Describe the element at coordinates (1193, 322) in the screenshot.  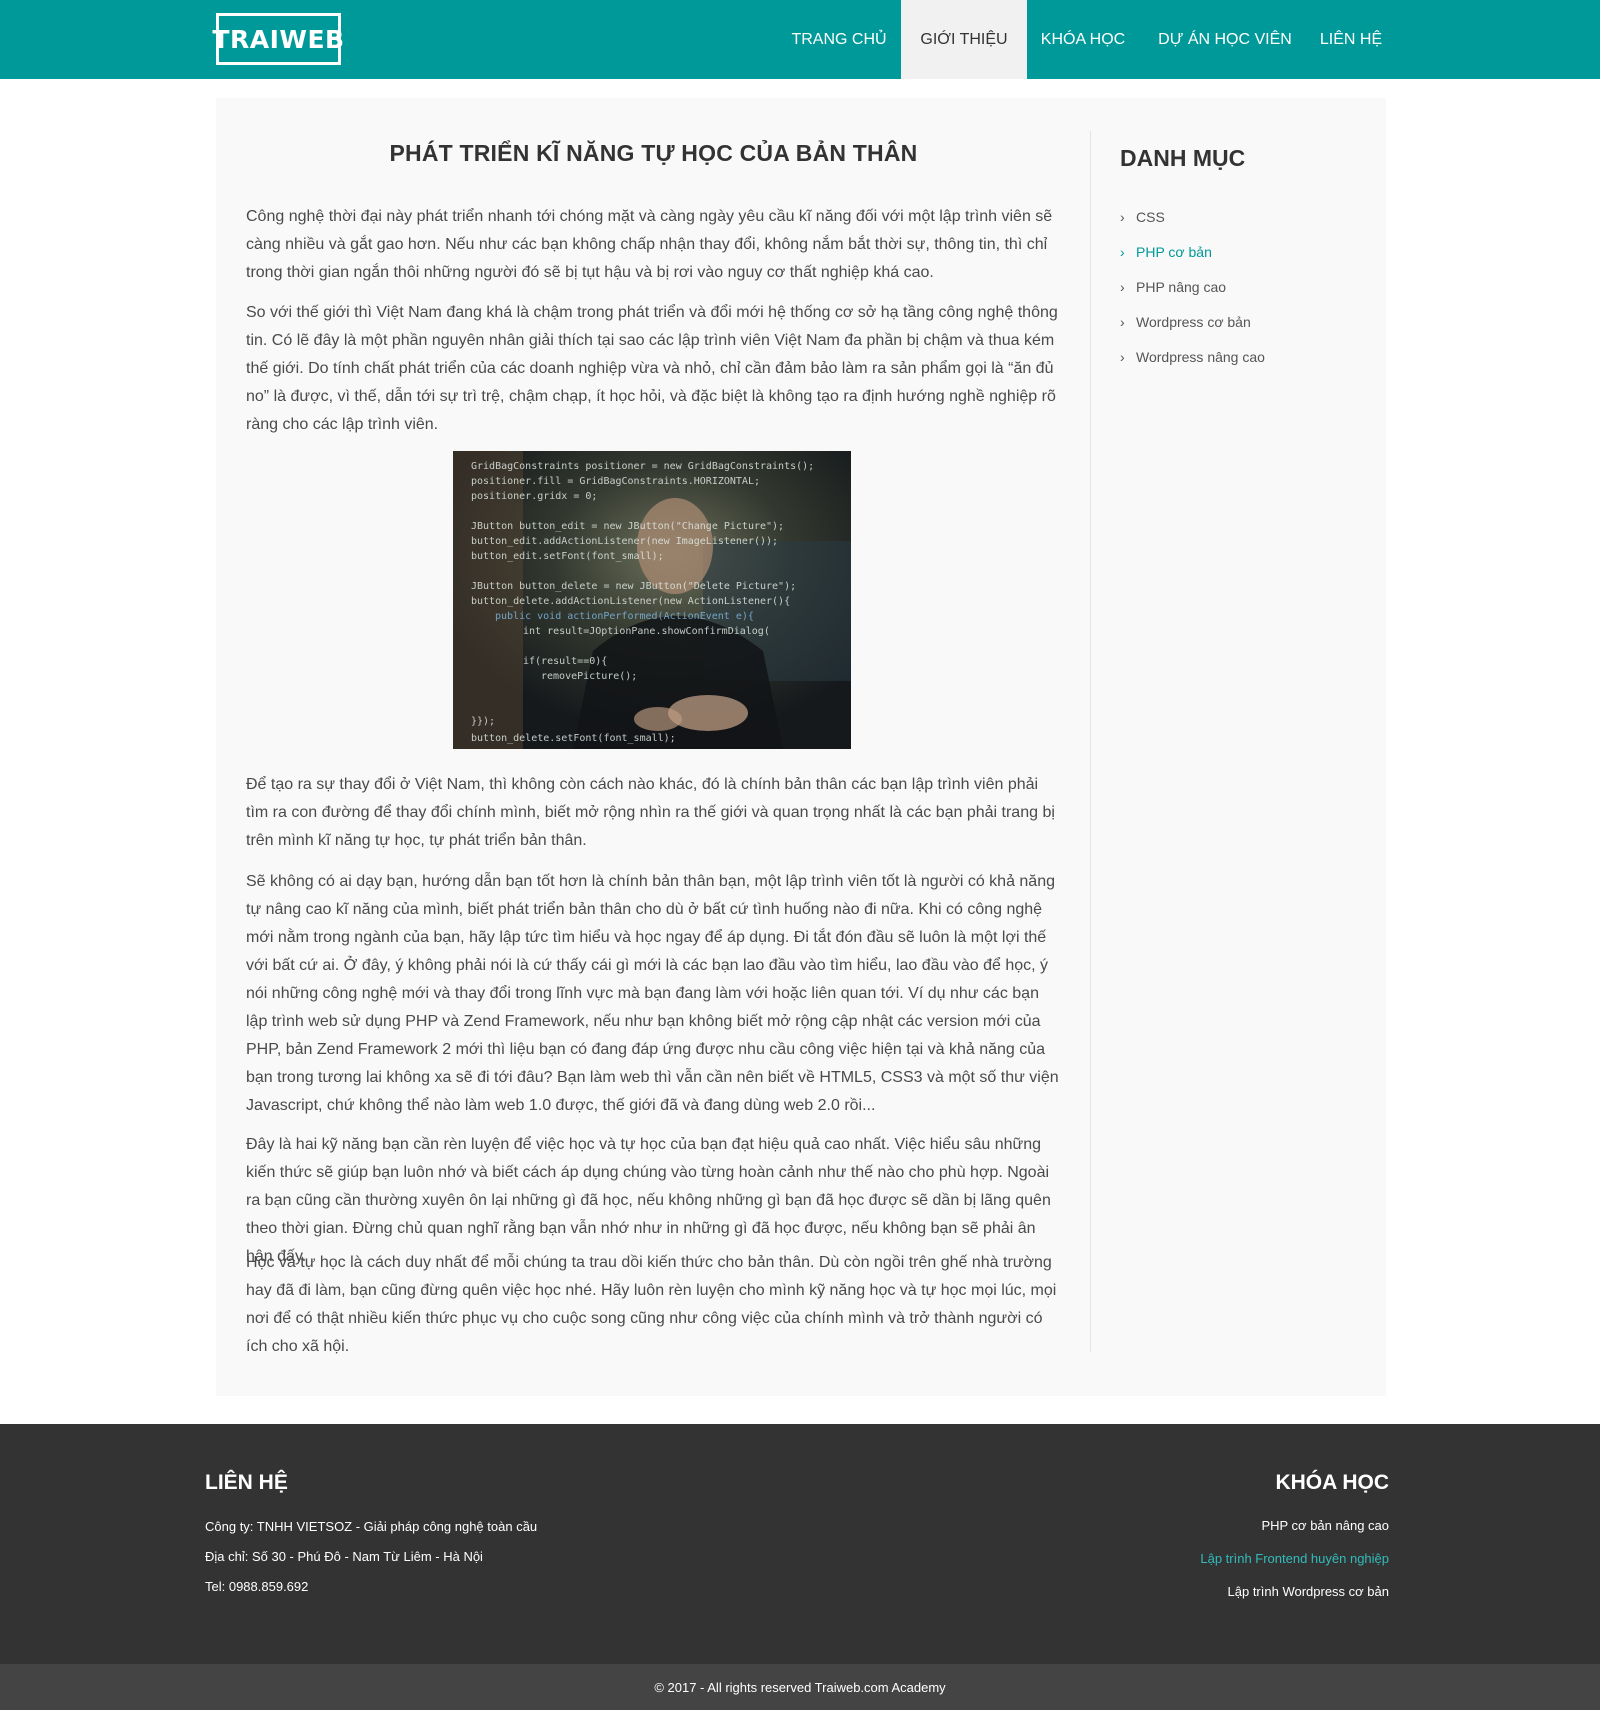
I see `sidebar-item-label: Wordpress cơ bản` at that location.